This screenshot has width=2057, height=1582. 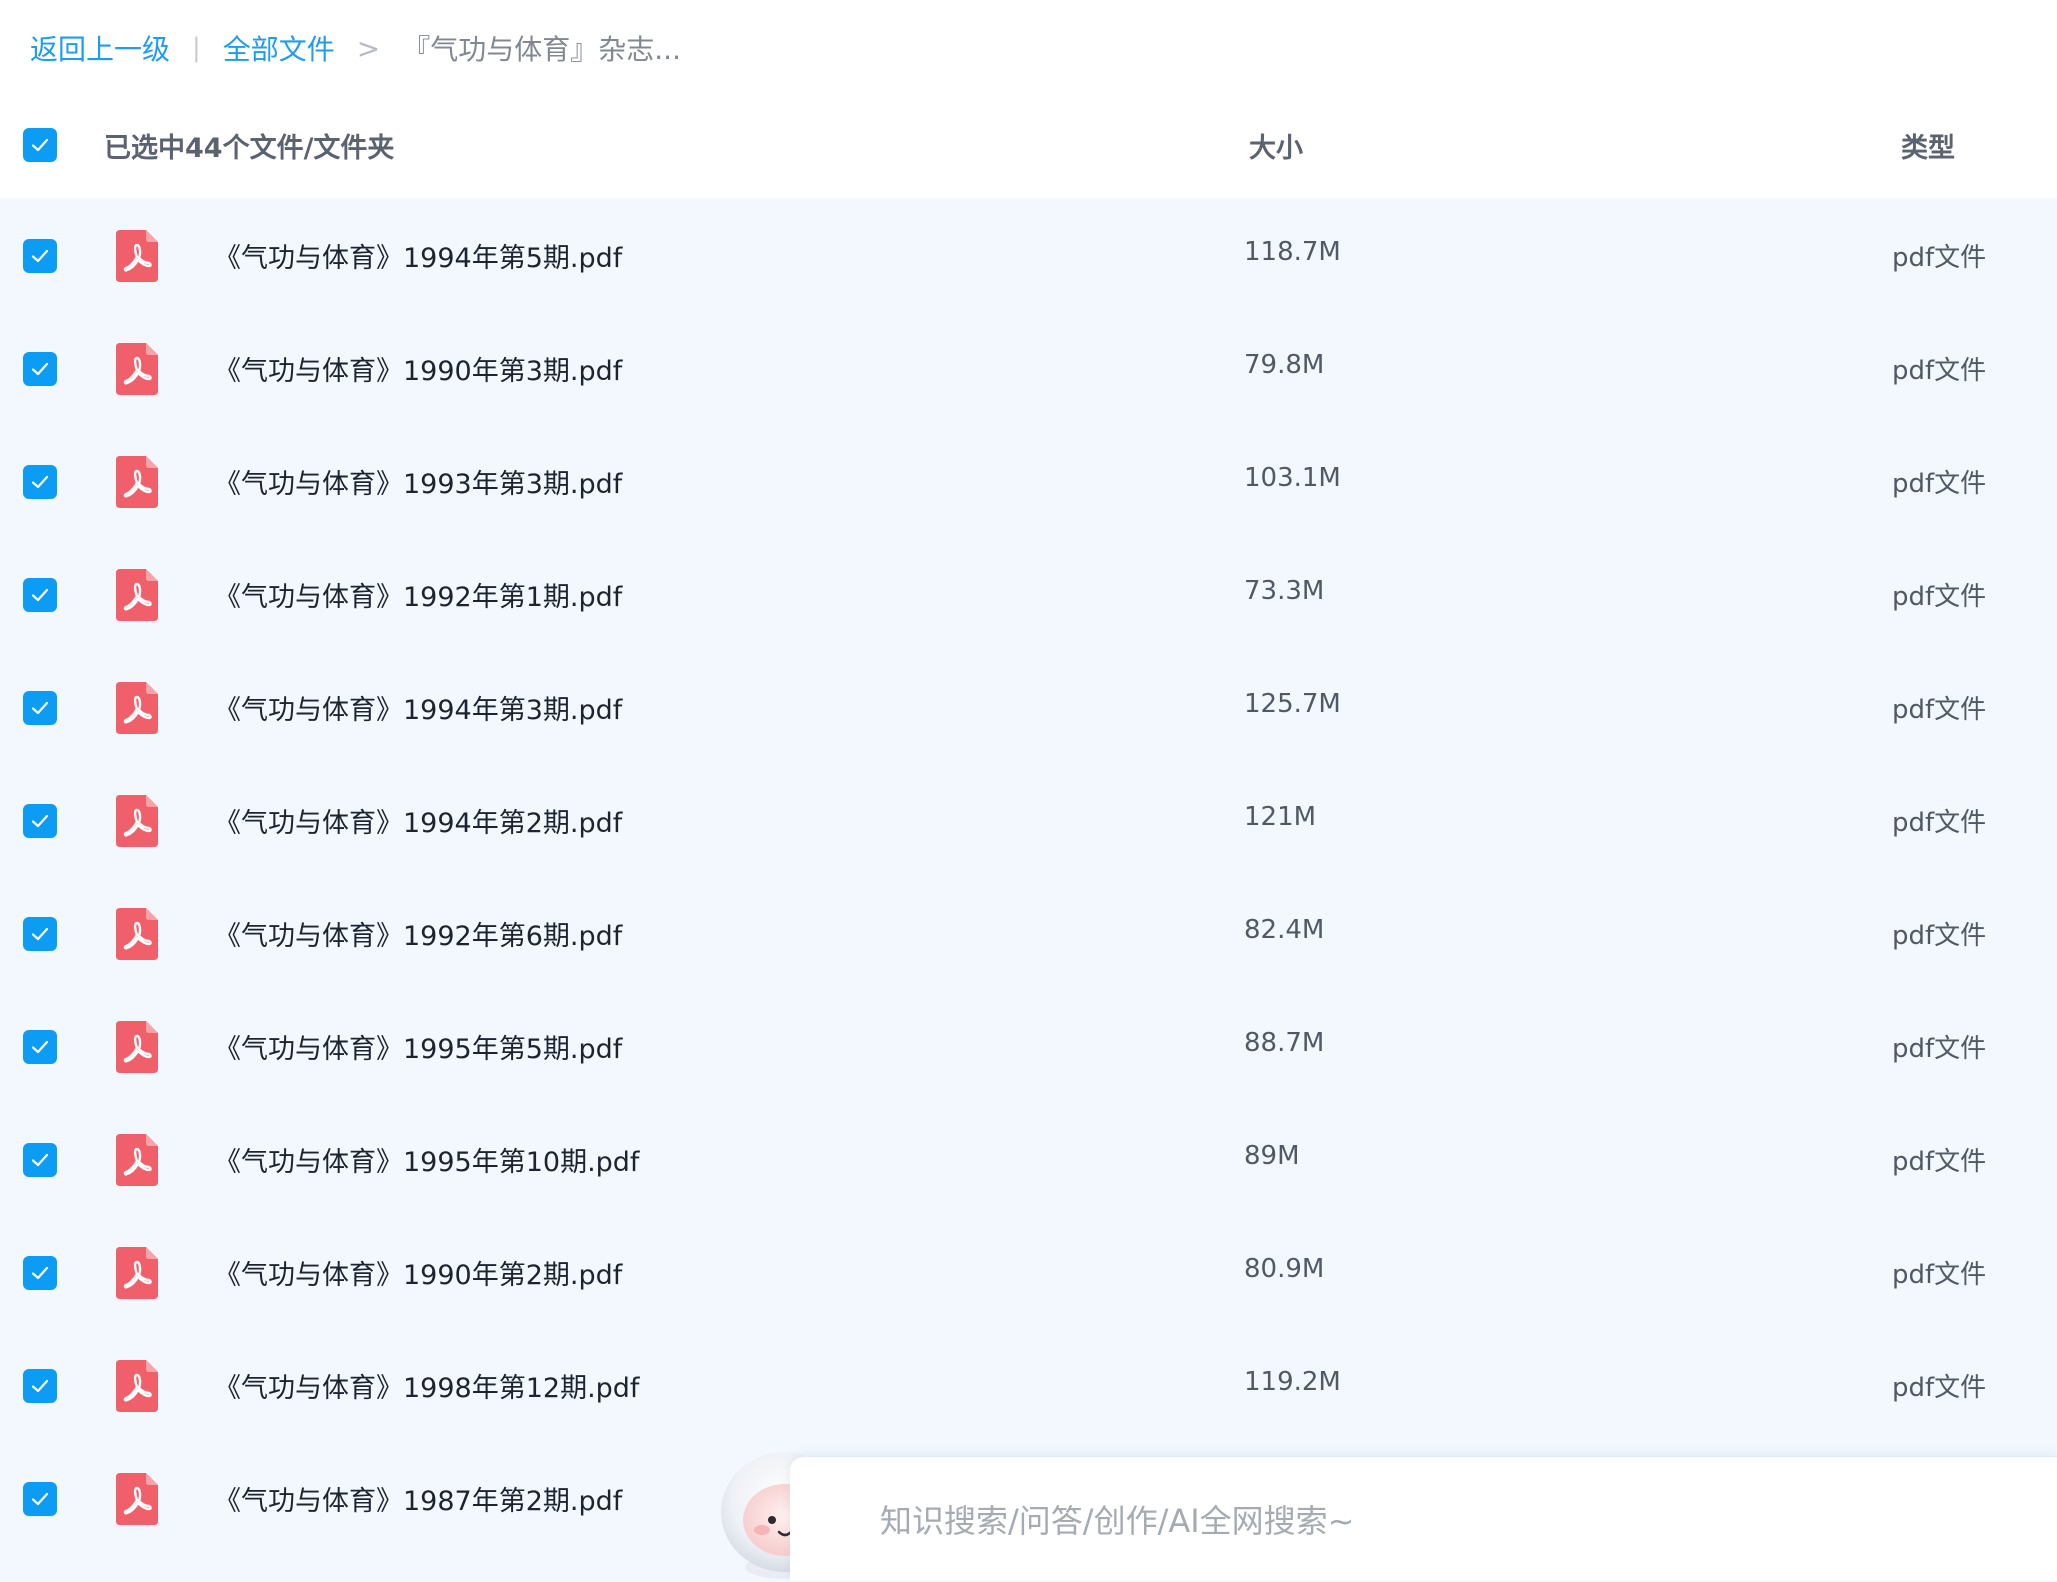 I want to click on file-size: 125.7M, so click(x=1292, y=704).